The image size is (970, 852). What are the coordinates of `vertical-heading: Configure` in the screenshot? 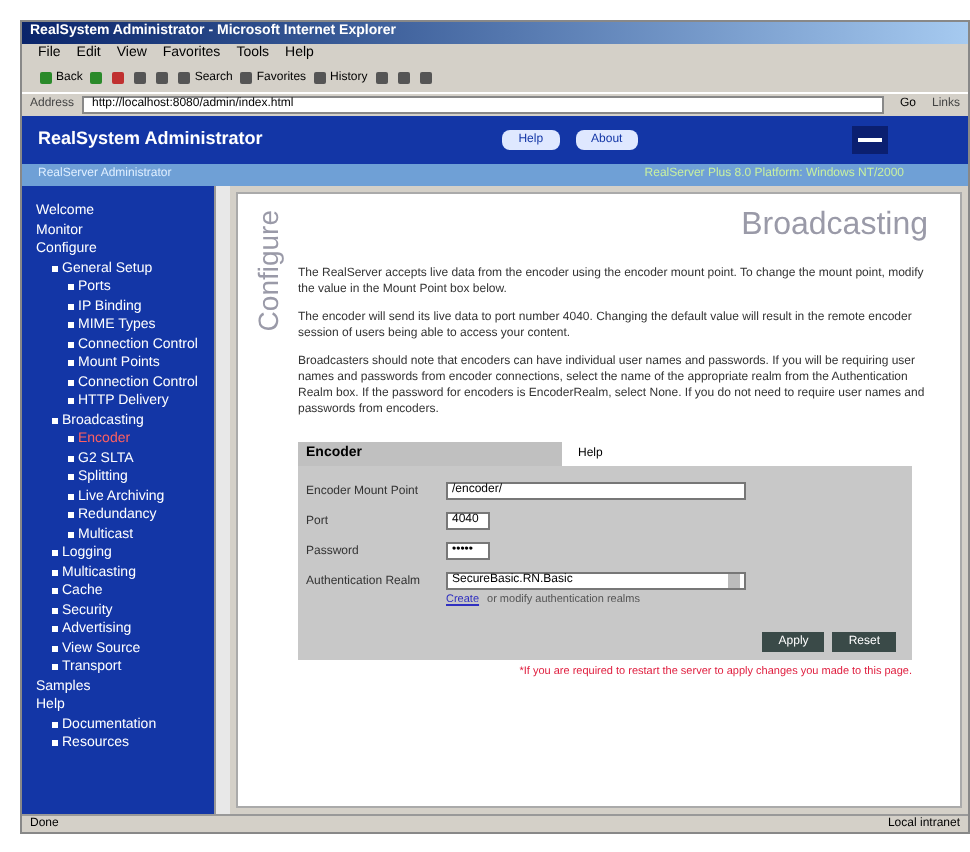 It's located at (268, 271).